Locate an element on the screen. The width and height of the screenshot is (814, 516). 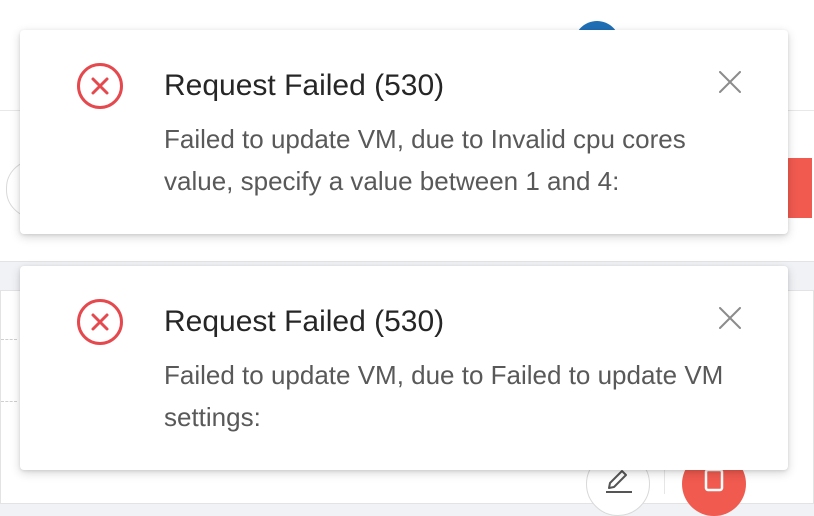
action-divider is located at coordinates (664, 482).